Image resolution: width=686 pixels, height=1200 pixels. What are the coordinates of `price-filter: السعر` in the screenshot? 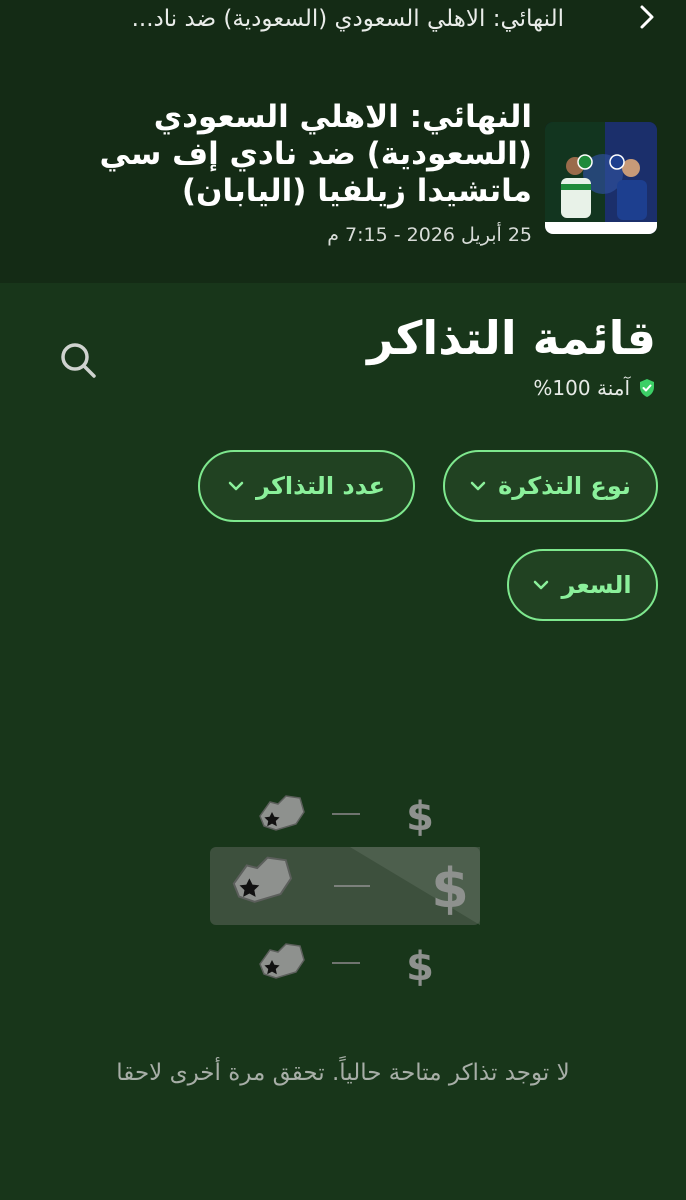 It's located at (582, 585).